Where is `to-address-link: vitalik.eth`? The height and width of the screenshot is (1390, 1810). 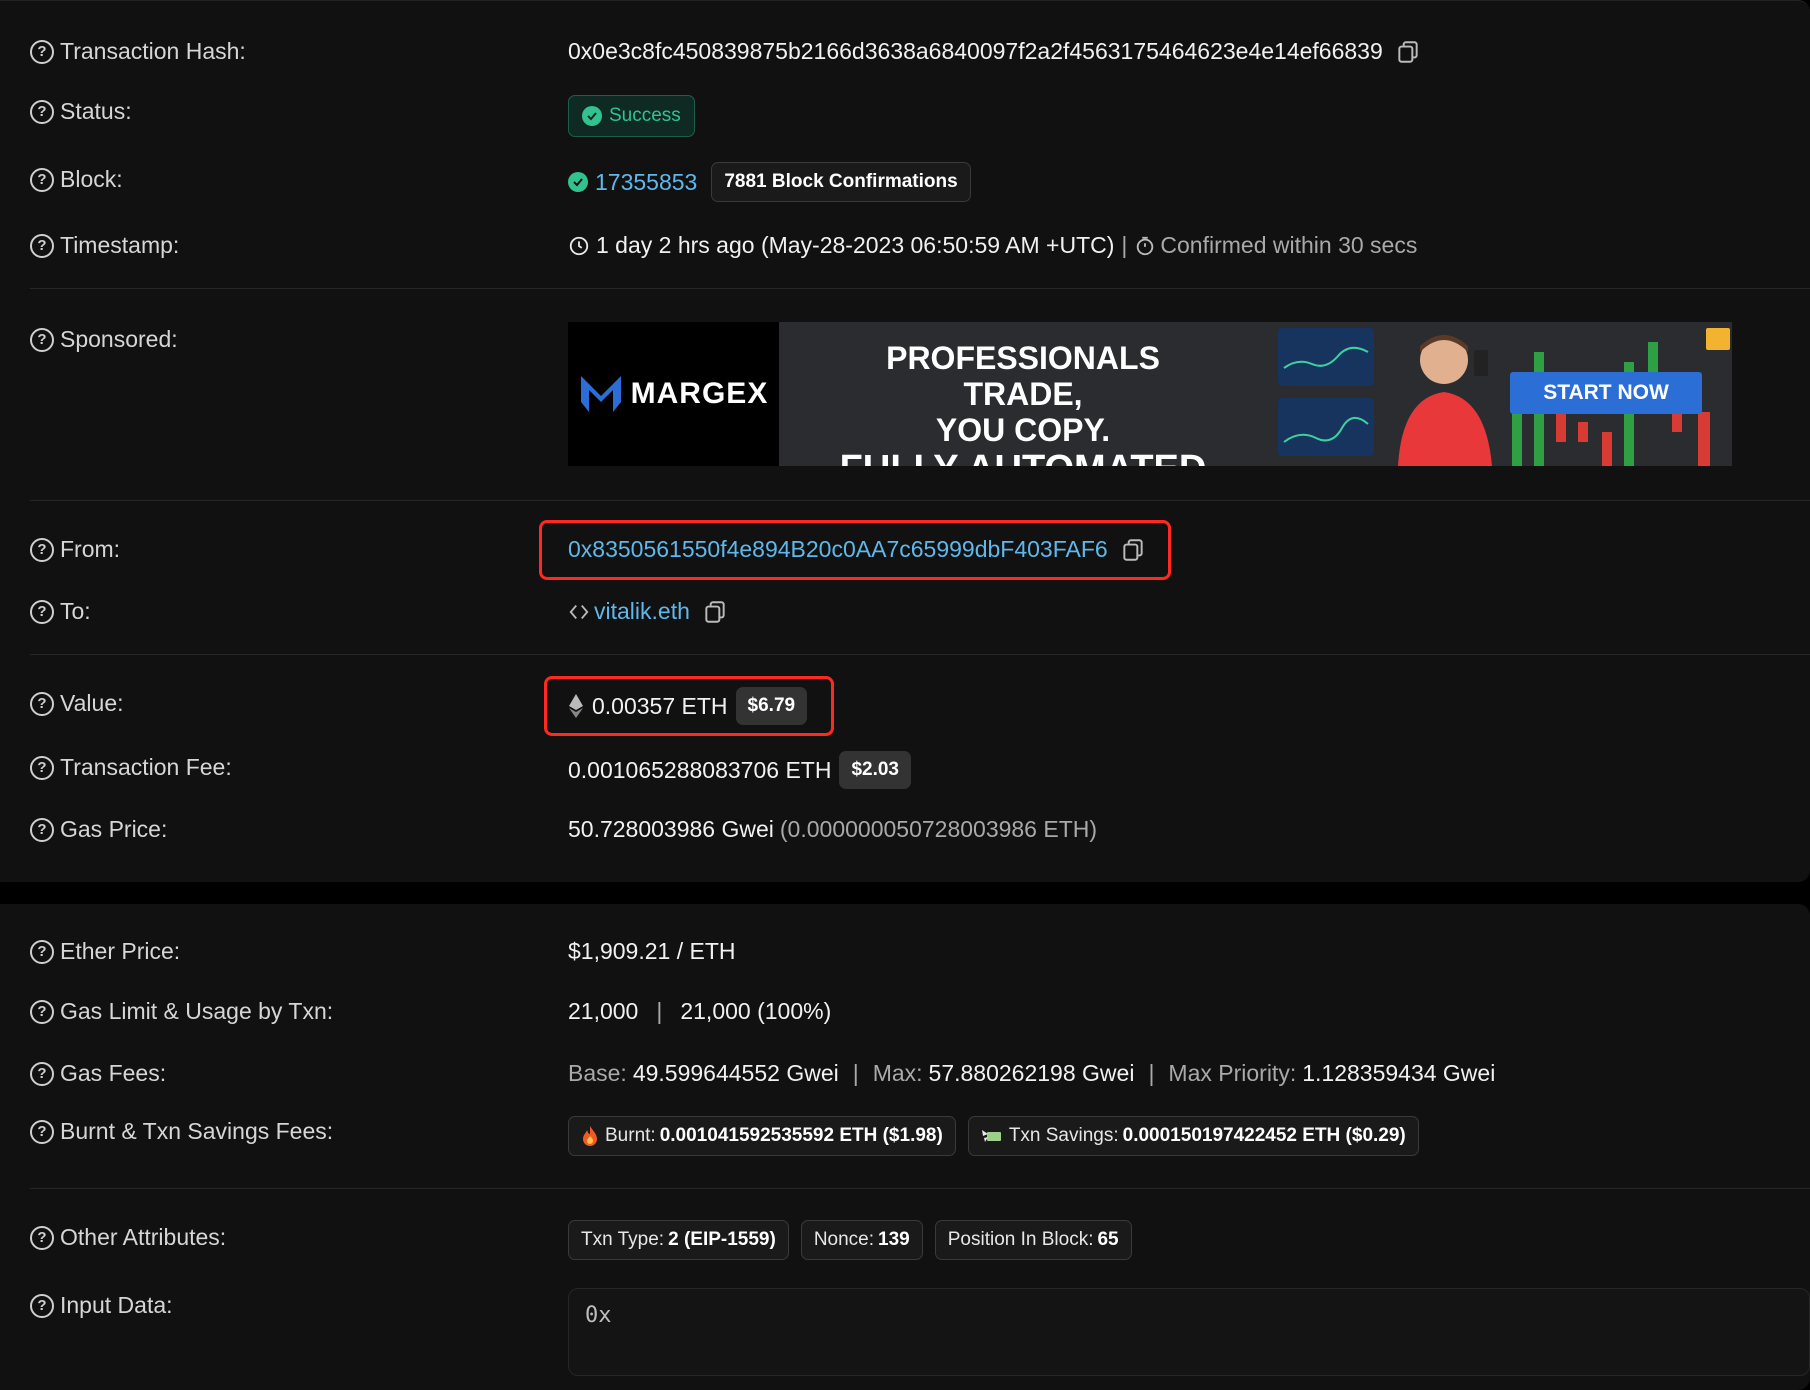 to-address-link: vitalik.eth is located at coordinates (642, 611).